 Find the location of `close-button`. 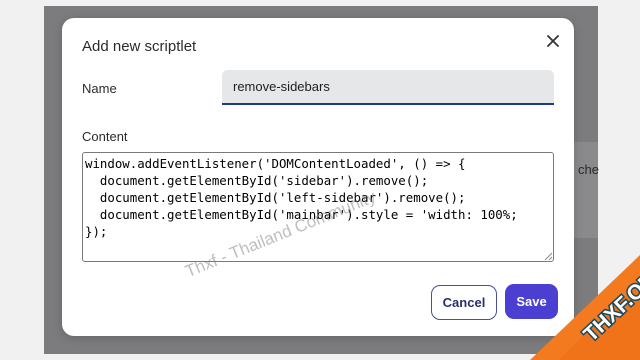

close-button is located at coordinates (553, 41).